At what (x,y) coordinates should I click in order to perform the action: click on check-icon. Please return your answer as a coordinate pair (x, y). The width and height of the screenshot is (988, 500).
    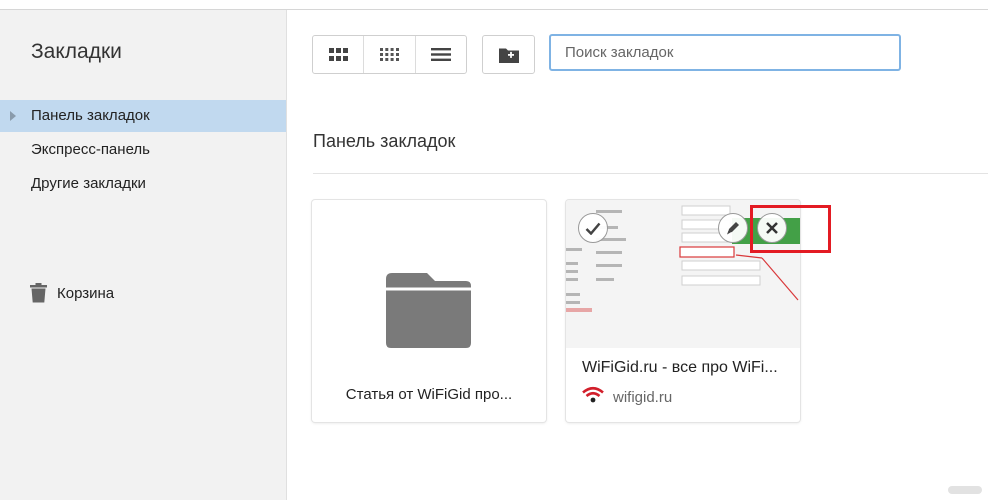
    Looking at the image, I should click on (593, 228).